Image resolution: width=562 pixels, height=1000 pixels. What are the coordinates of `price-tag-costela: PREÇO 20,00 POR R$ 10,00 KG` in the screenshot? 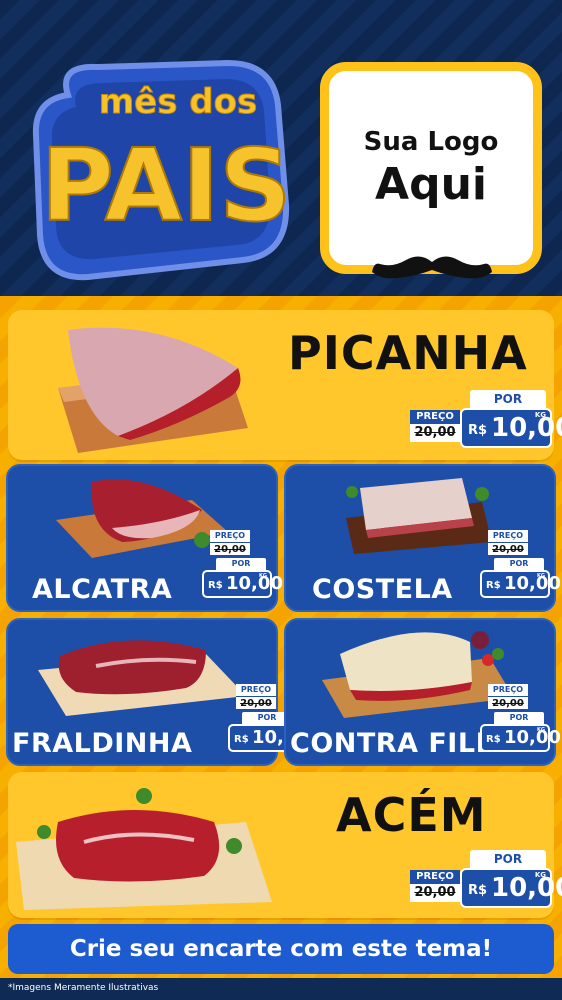 It's located at (505, 564).